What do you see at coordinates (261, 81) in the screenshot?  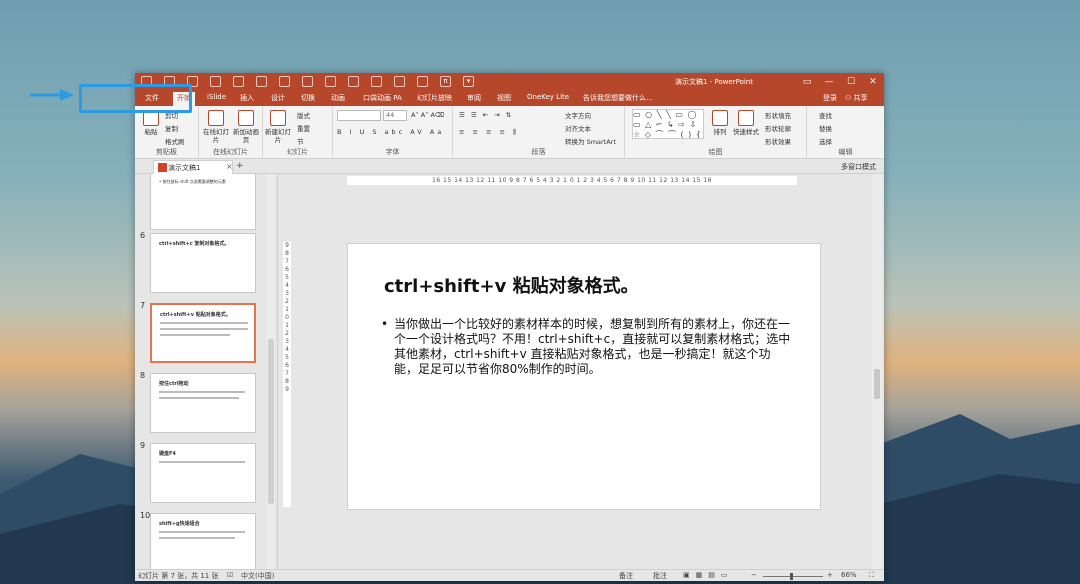 I see `copy-format-icon` at bounding box center [261, 81].